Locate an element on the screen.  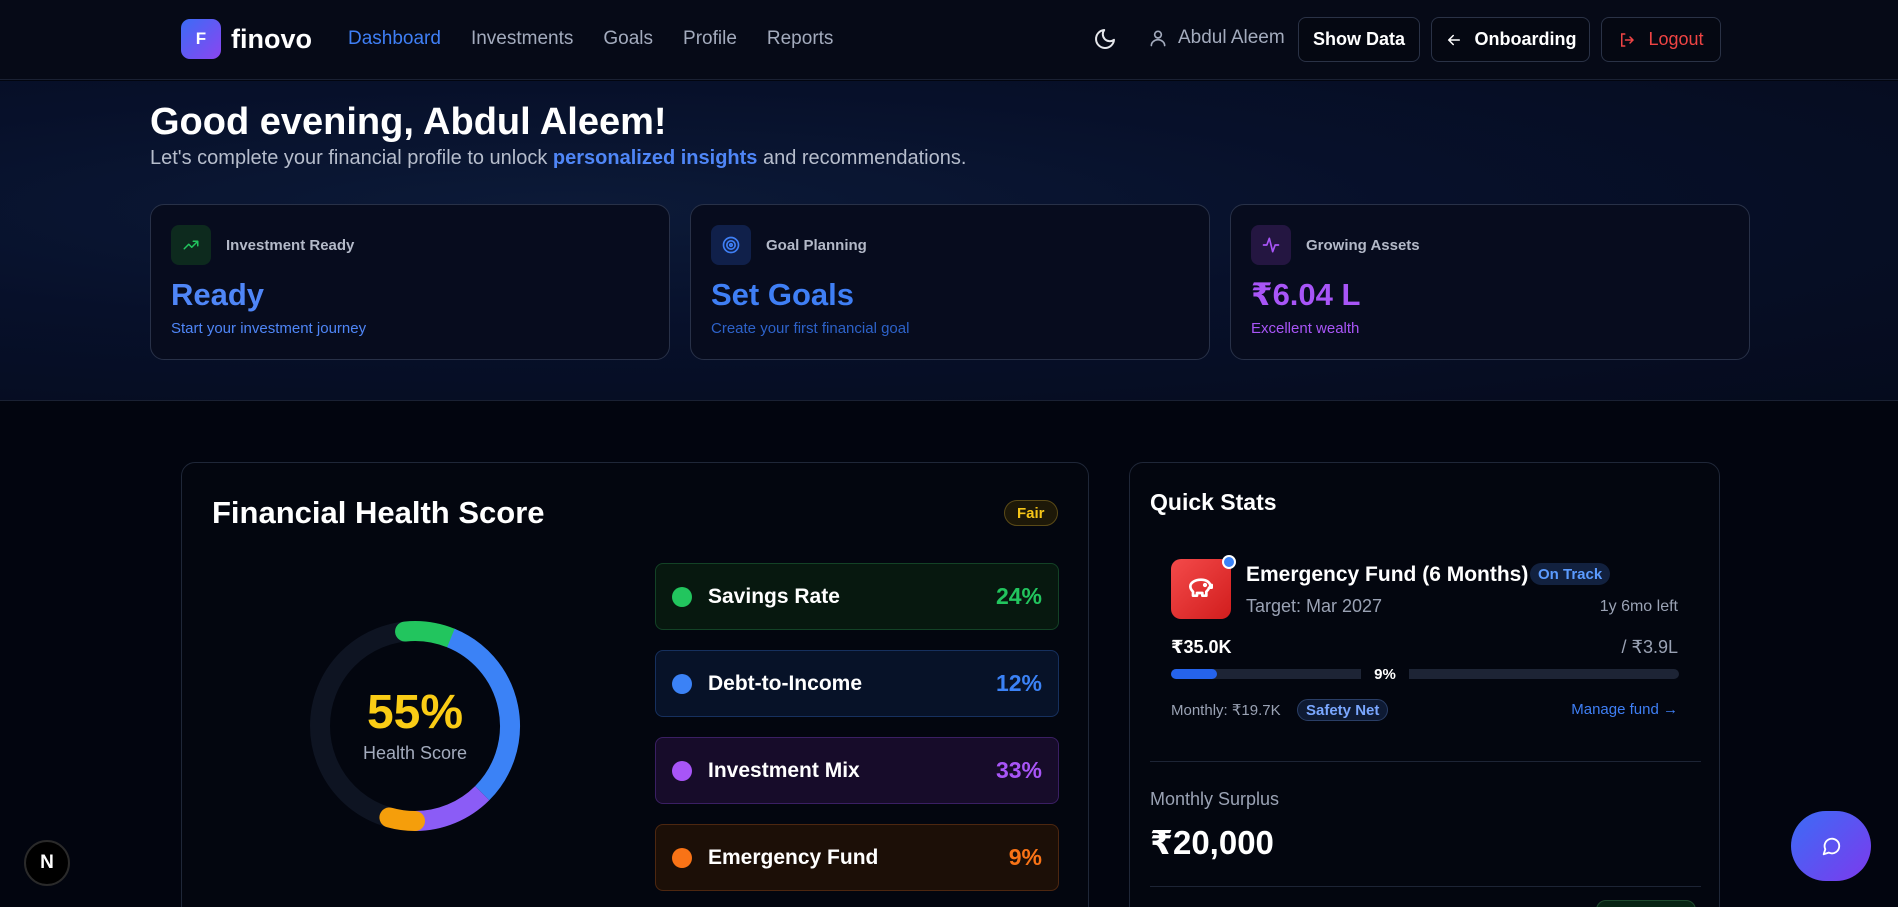
card-value: Set Goals is located at coordinates (782, 294).